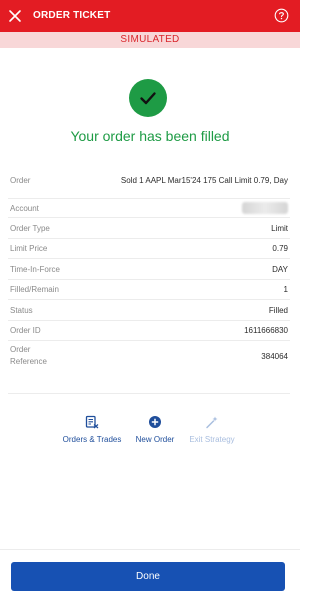 This screenshot has width=320, height=603. I want to click on detail-value: Limit, so click(279, 228).